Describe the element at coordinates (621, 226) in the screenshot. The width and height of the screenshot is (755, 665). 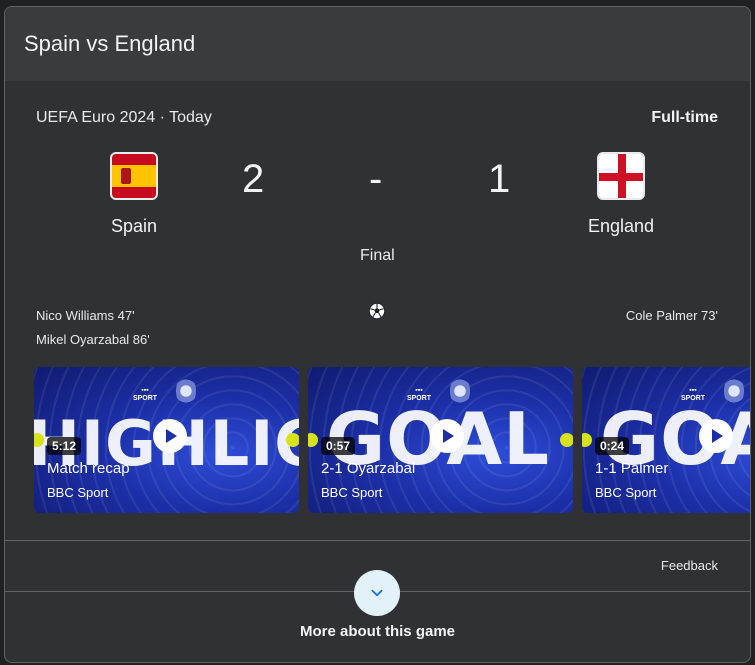
I see `away-team-name: England` at that location.